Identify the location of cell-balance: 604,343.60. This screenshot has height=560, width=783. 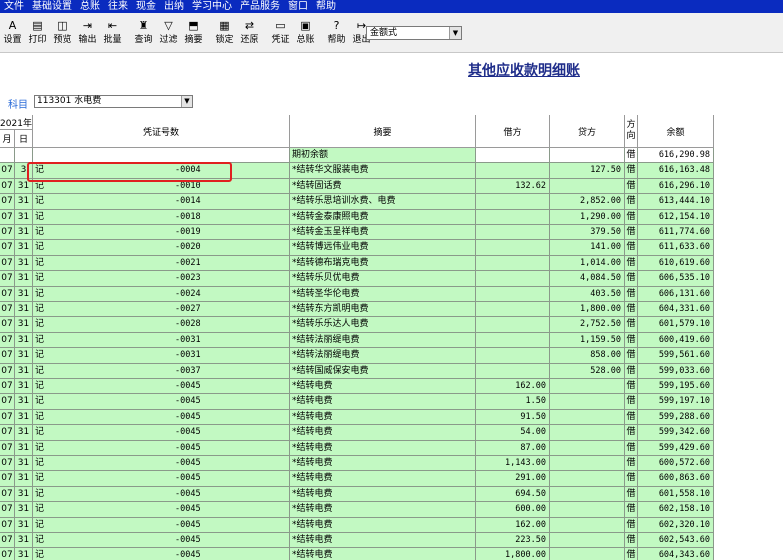
(676, 554).